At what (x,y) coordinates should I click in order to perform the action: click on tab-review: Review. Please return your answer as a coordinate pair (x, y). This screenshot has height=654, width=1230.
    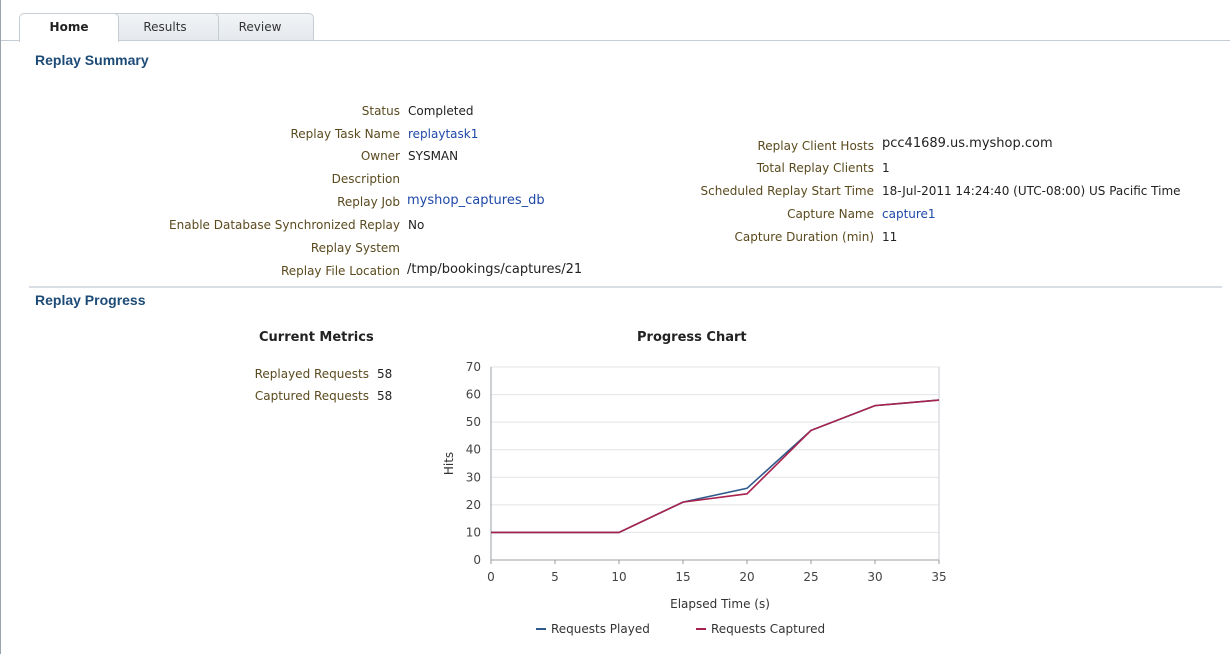
    Looking at the image, I should click on (260, 27).